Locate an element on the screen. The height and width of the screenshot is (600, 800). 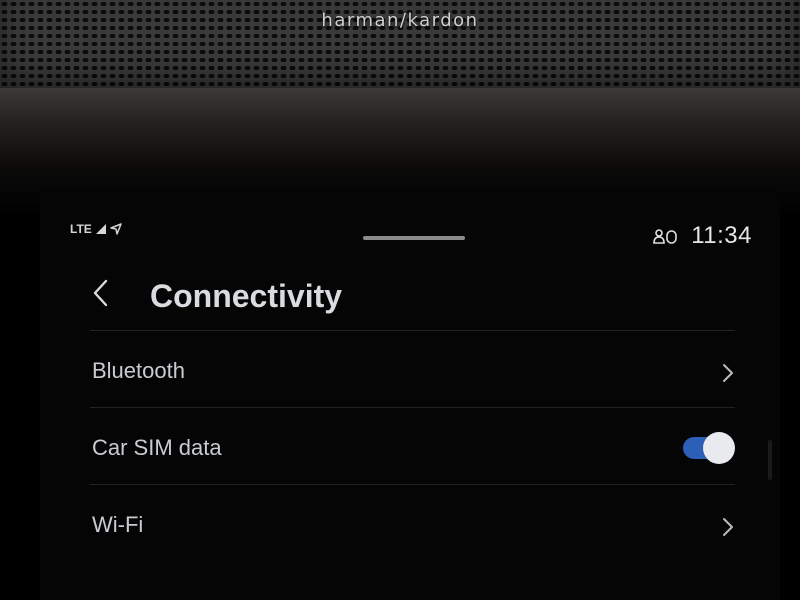
screen-edge-handle is located at coordinates (770, 460).